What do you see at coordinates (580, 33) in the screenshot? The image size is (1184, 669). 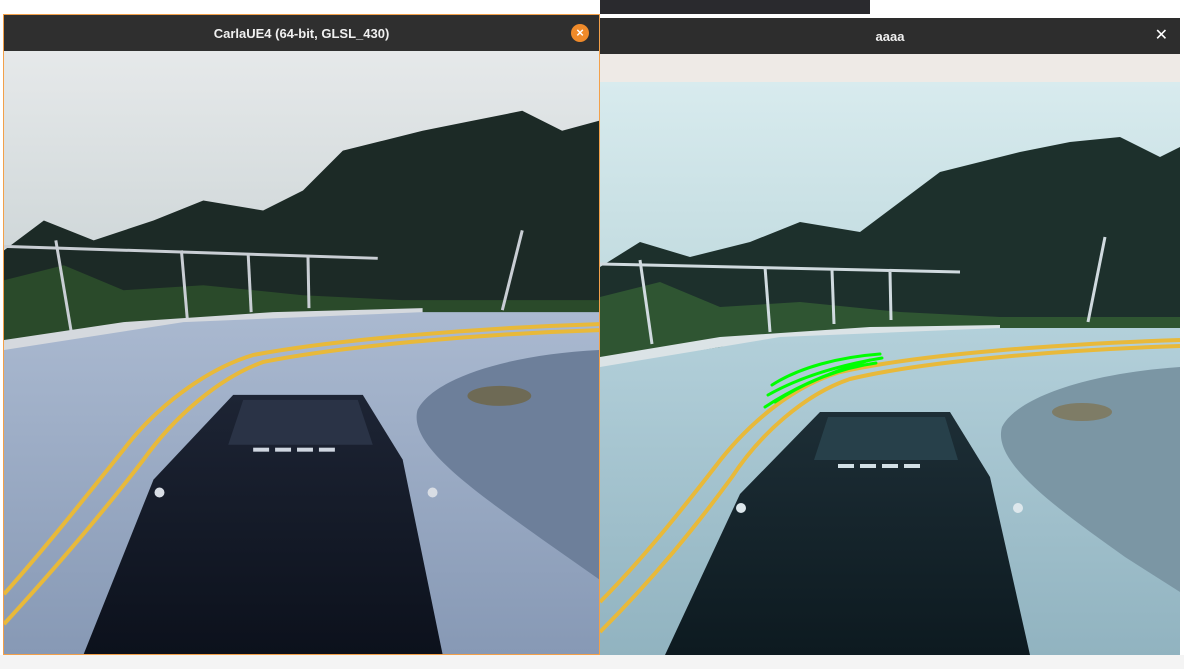 I see `close-circle-icon: ×` at bounding box center [580, 33].